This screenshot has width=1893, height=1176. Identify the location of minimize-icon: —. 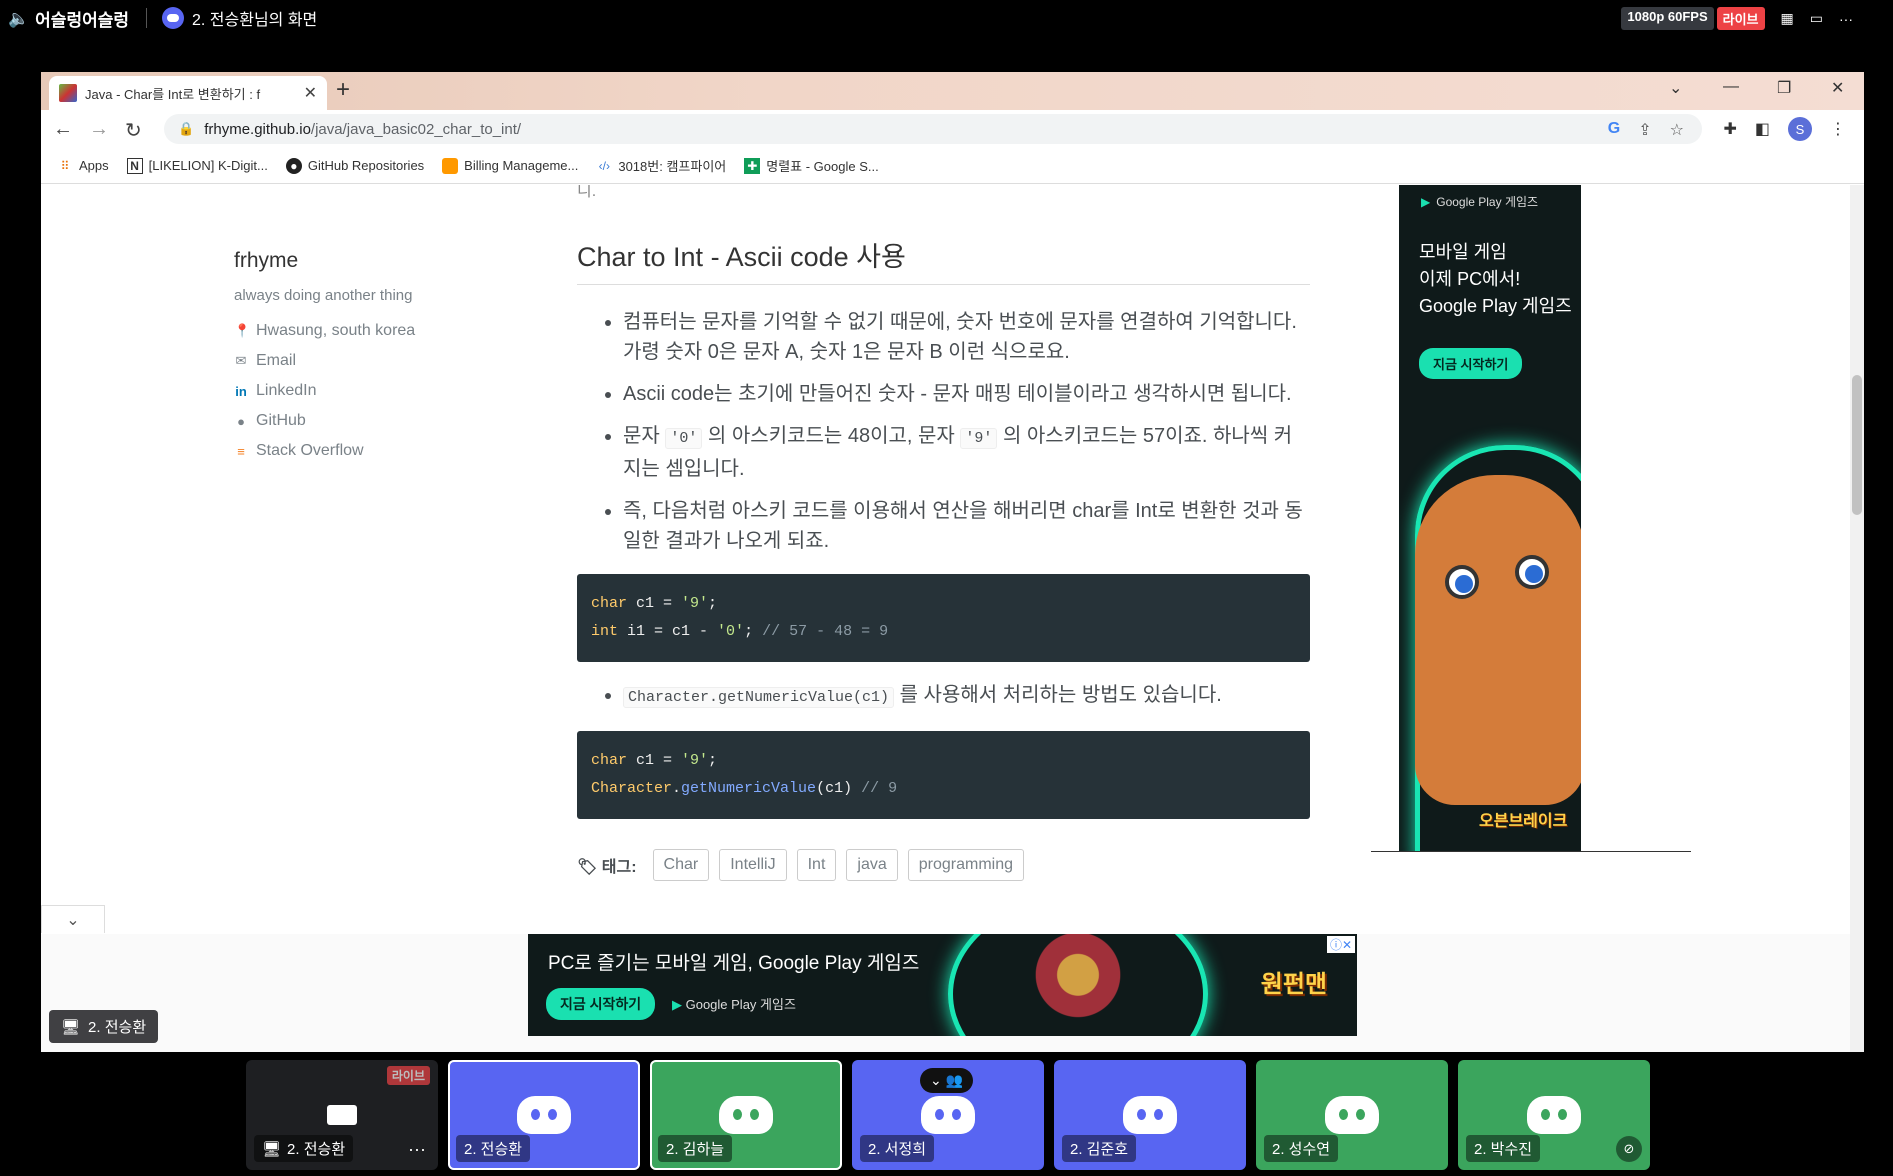
(1731, 87).